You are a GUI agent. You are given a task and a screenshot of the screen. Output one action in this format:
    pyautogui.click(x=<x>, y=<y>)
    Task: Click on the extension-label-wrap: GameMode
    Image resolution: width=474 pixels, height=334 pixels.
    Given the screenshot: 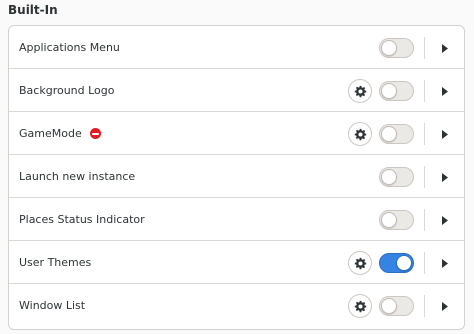 What is the action you would take?
    pyautogui.click(x=60, y=133)
    